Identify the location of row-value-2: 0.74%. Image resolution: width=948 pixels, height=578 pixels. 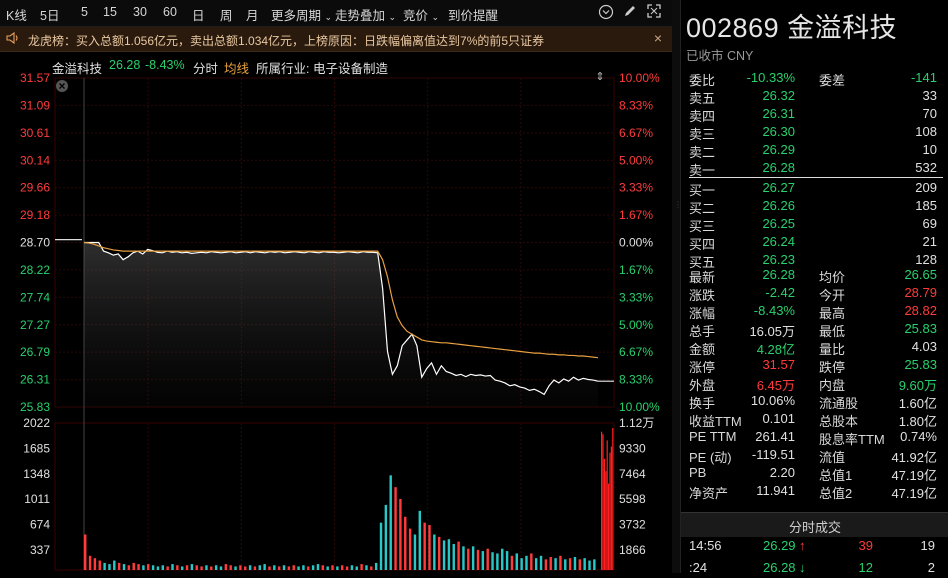
(918, 436).